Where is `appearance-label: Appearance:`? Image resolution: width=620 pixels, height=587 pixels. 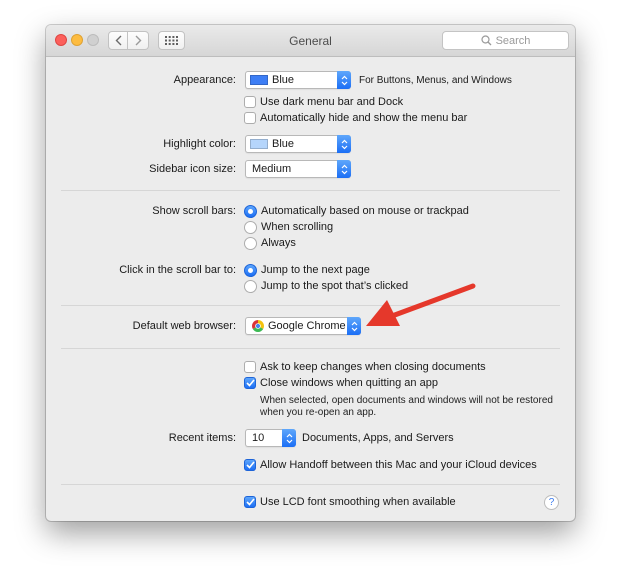 appearance-label: Appearance: is located at coordinates (204, 80).